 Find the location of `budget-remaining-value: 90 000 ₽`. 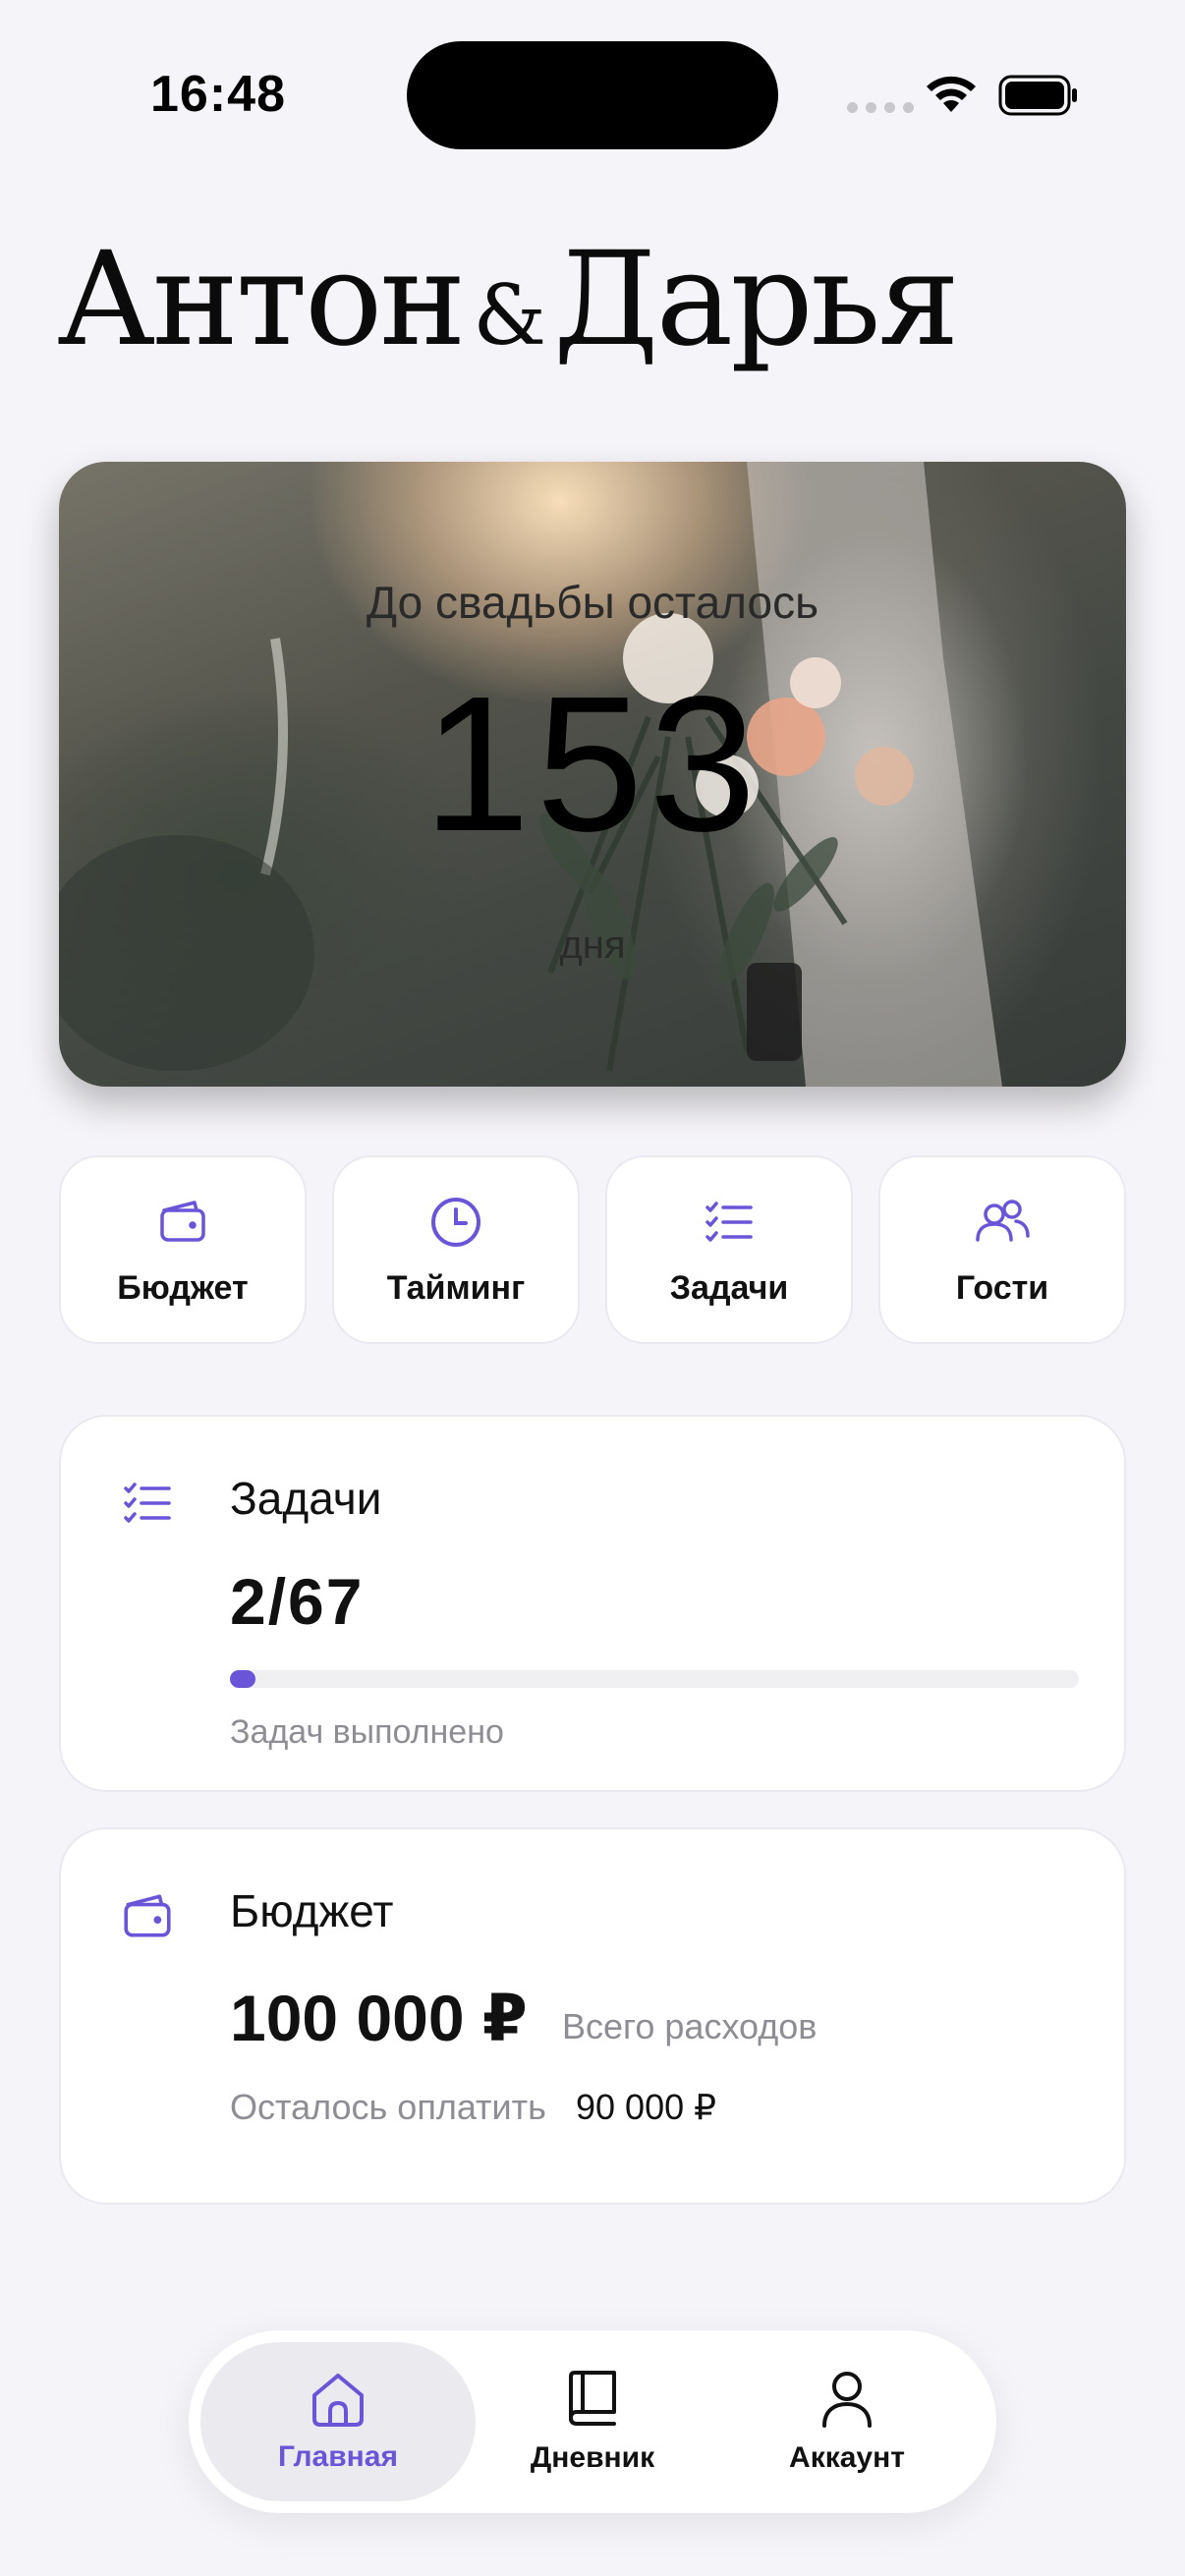

budget-remaining-value: 90 000 ₽ is located at coordinates (647, 2107).